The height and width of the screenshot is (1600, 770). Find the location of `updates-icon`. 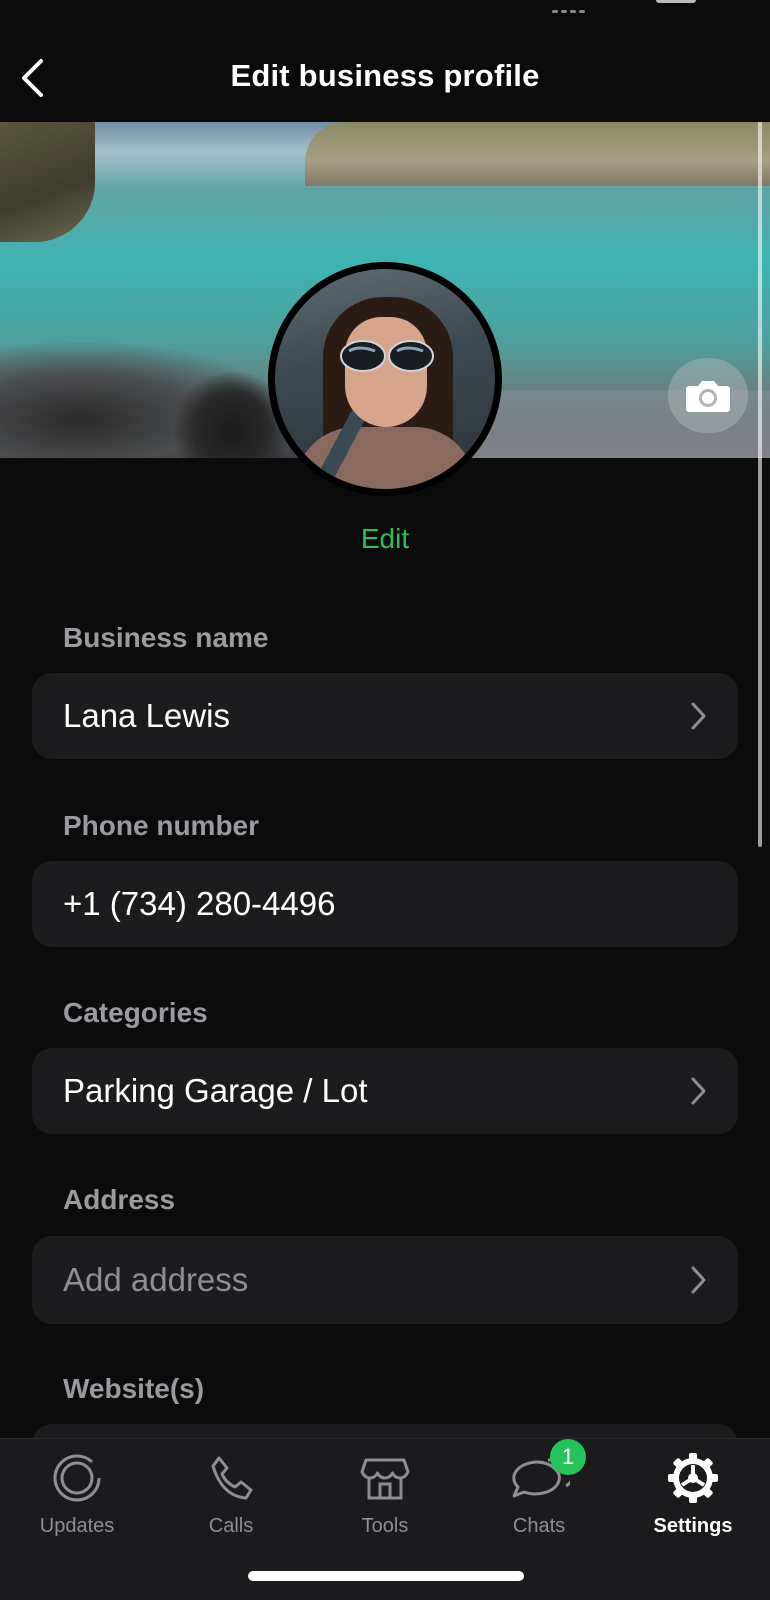

updates-icon is located at coordinates (77, 1478).